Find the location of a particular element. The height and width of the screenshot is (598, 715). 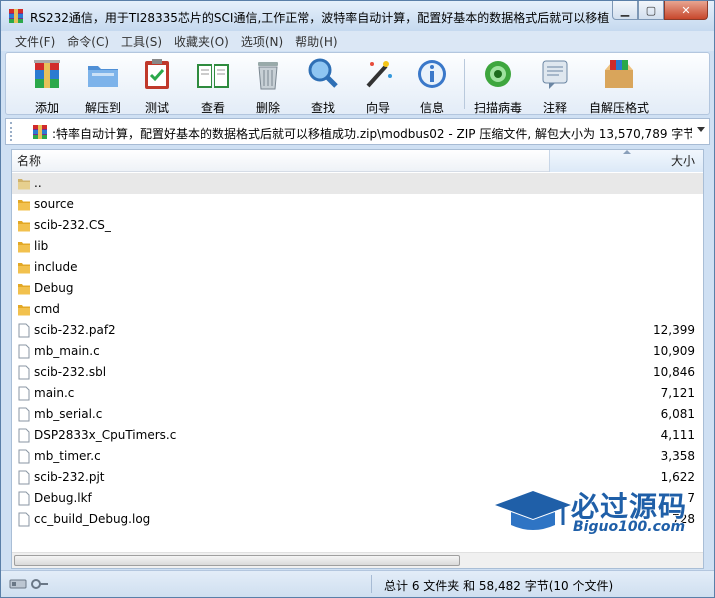

chevron-down-icon is located at coordinates (701, 129).